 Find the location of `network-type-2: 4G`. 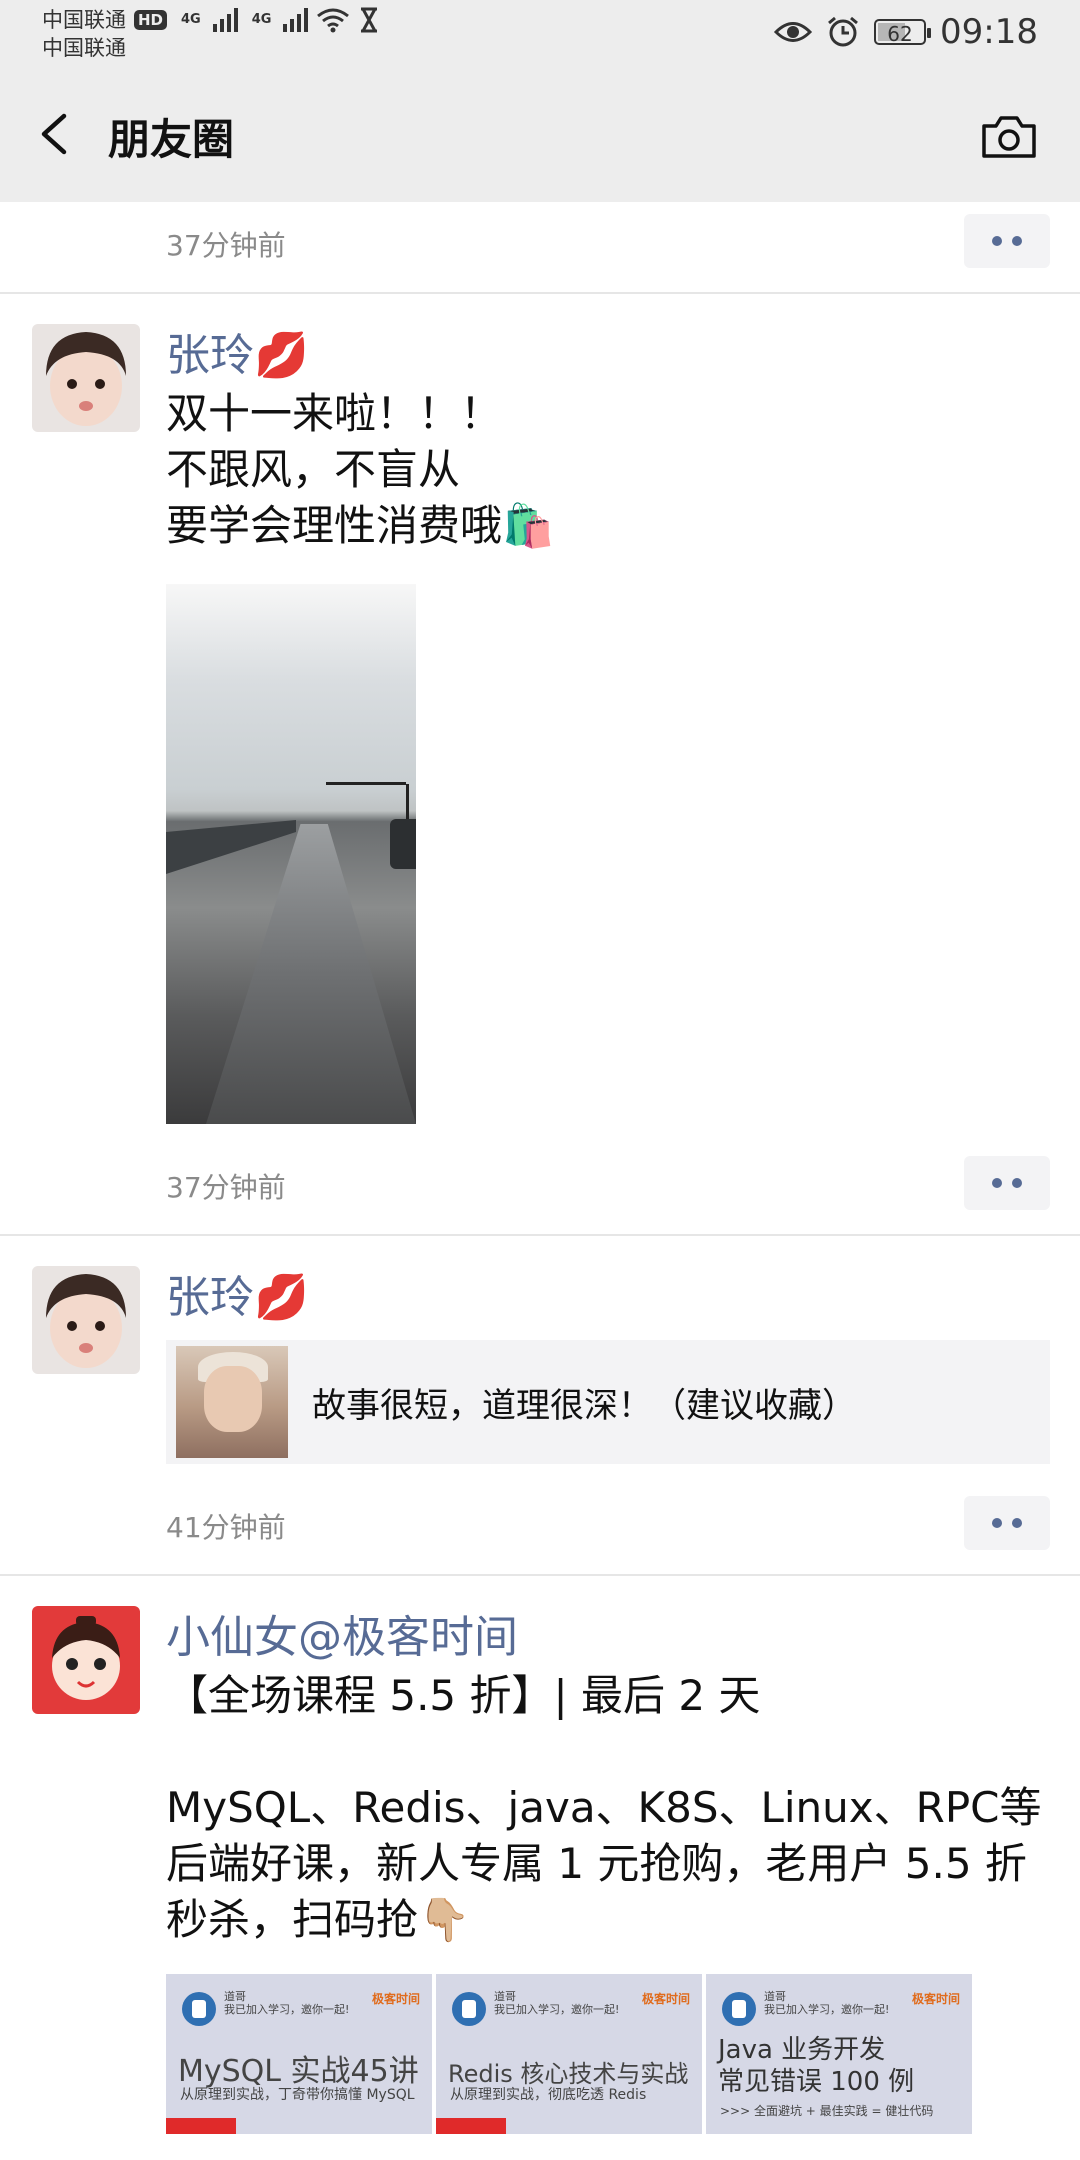

network-type-2: 4G is located at coordinates (261, 19).